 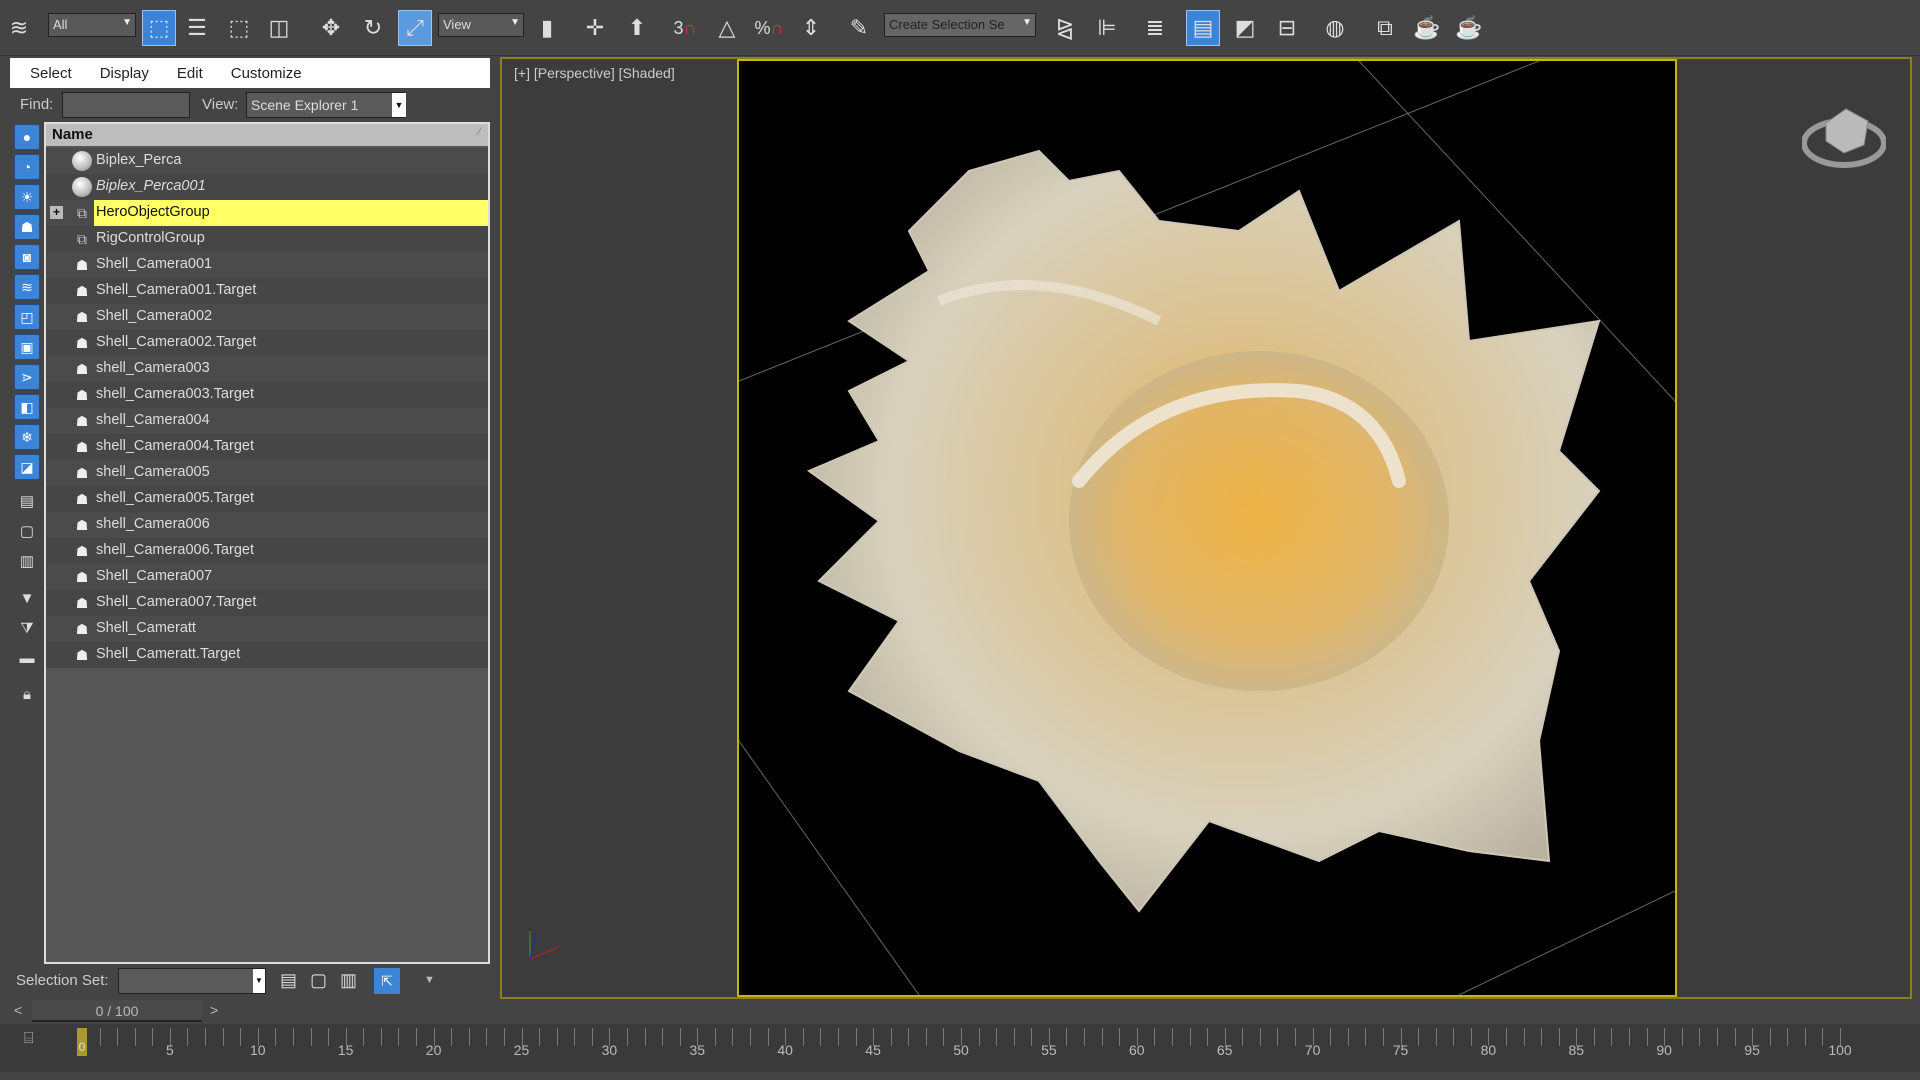 I want to click on list-item: ☗ shell_Camera003.Target, so click(x=267, y=395).